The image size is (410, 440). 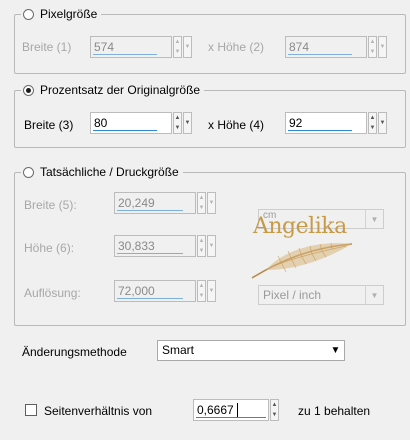 What do you see at coordinates (382, 47) in the screenshot?
I see `pixel-height-dropdown: ▼` at bounding box center [382, 47].